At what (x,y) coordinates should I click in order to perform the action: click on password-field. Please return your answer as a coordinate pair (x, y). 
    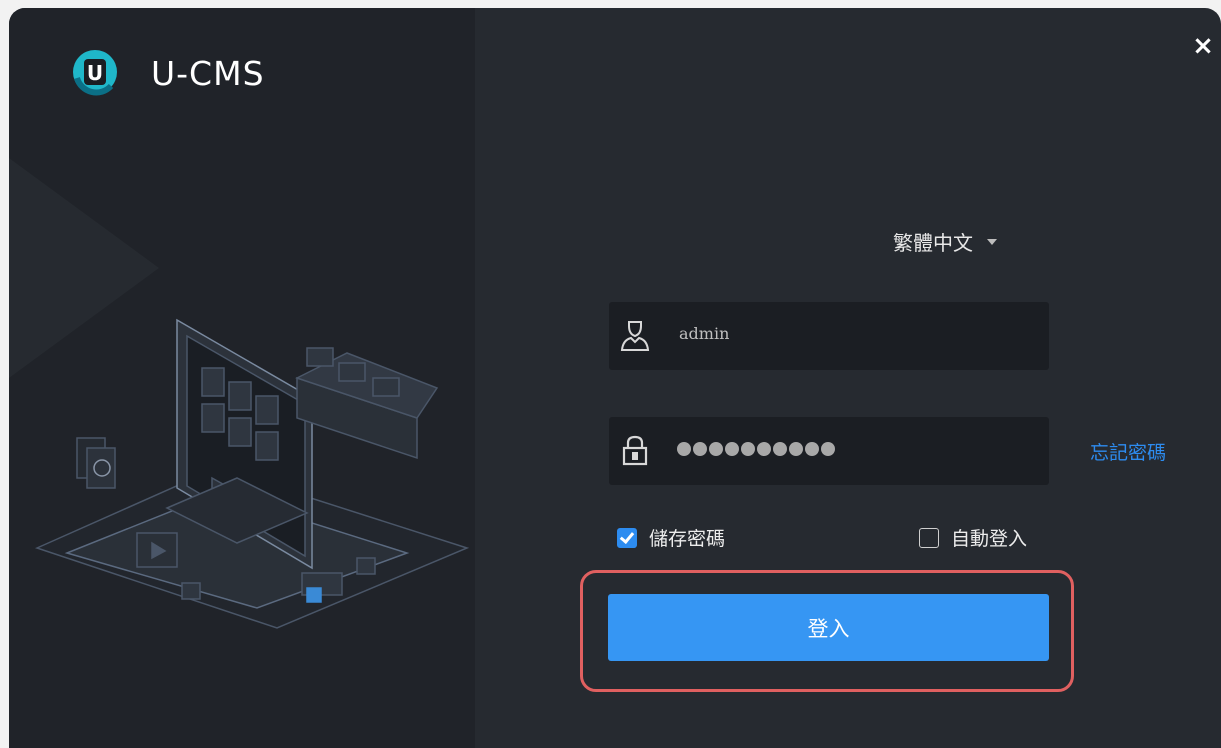
    Looking at the image, I should click on (829, 451).